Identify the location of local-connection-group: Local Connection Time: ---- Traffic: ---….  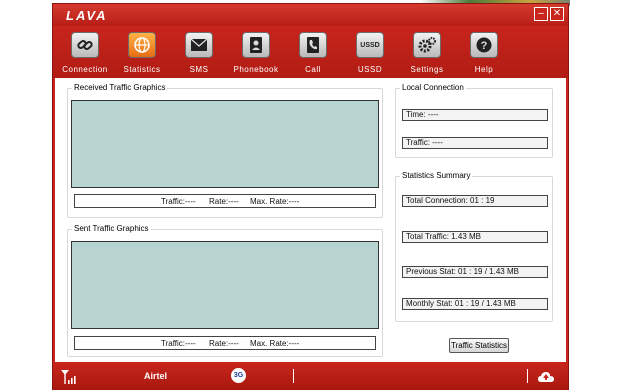
(474, 120).